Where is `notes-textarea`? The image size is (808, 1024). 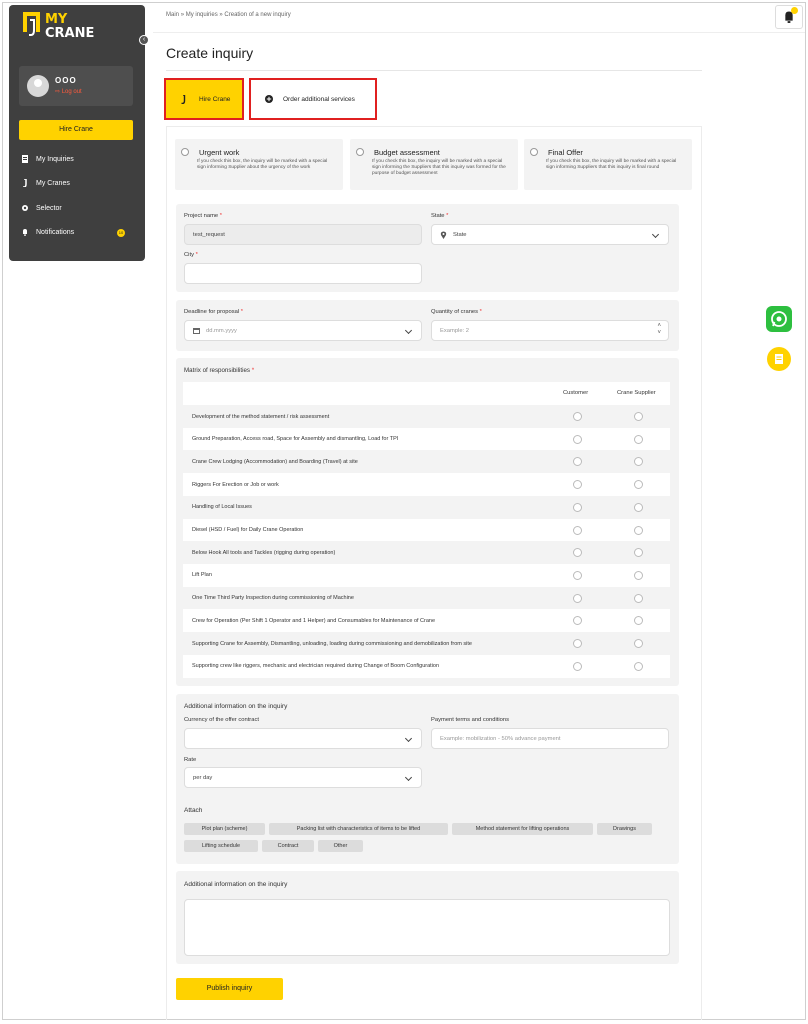 notes-textarea is located at coordinates (427, 927).